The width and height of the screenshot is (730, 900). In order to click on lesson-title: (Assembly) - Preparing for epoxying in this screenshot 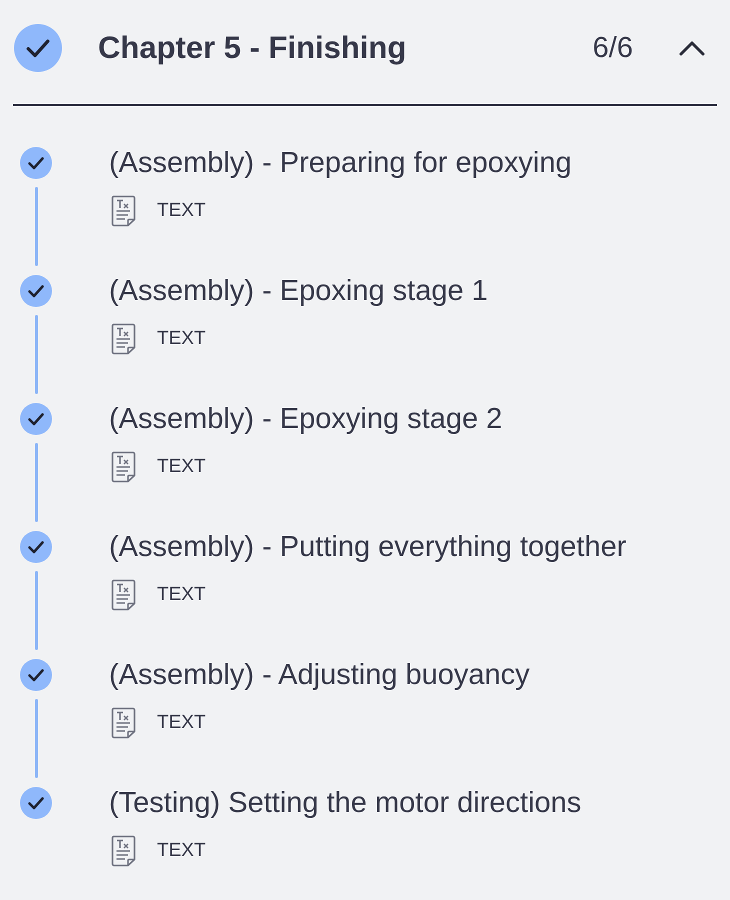, I will do `click(340, 163)`.